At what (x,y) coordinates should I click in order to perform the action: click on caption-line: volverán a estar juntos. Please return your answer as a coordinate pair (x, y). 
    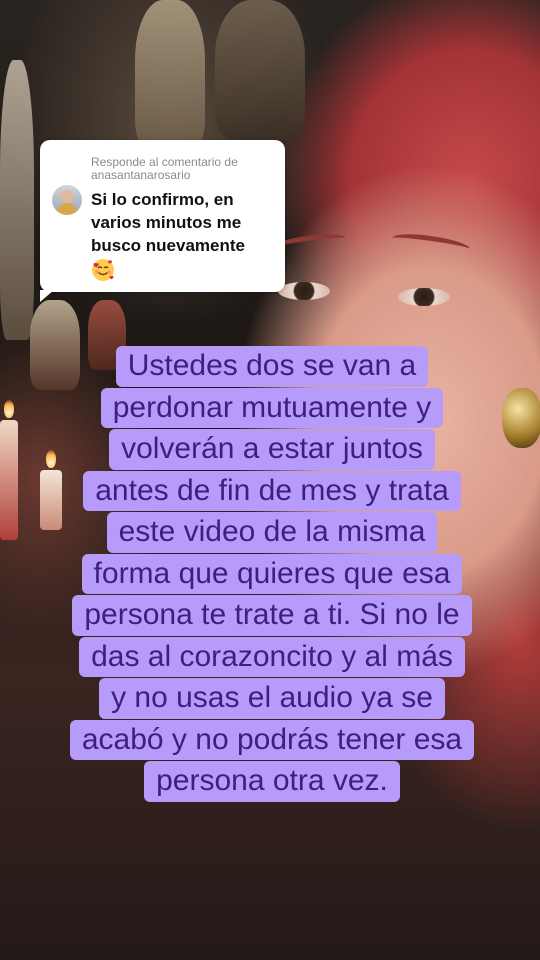
    Looking at the image, I should click on (272, 449).